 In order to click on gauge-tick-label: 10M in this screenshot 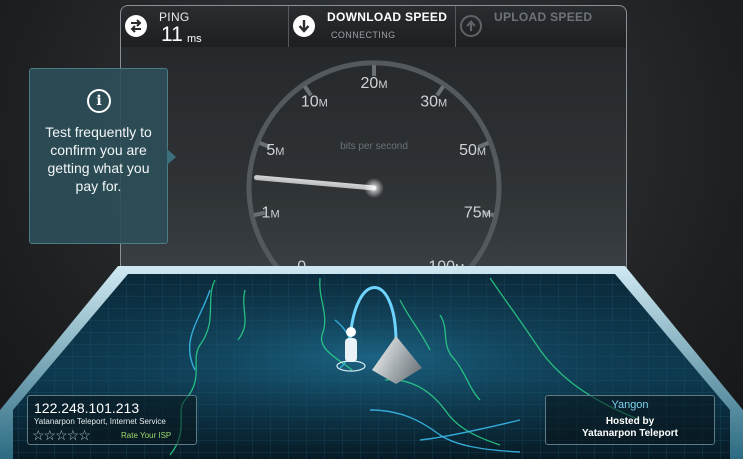, I will do `click(314, 101)`.